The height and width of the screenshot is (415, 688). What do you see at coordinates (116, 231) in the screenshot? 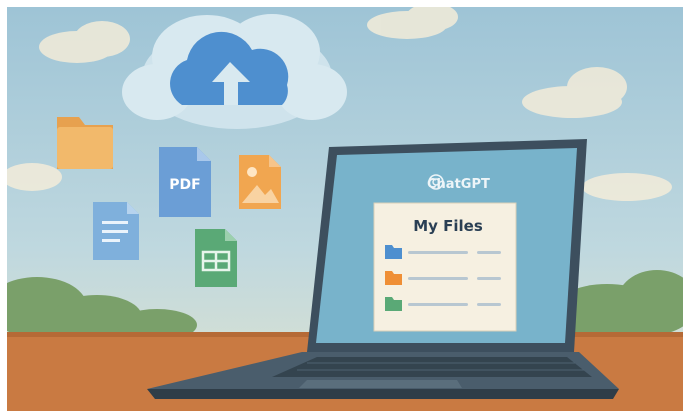
I see `document-file-icon` at bounding box center [116, 231].